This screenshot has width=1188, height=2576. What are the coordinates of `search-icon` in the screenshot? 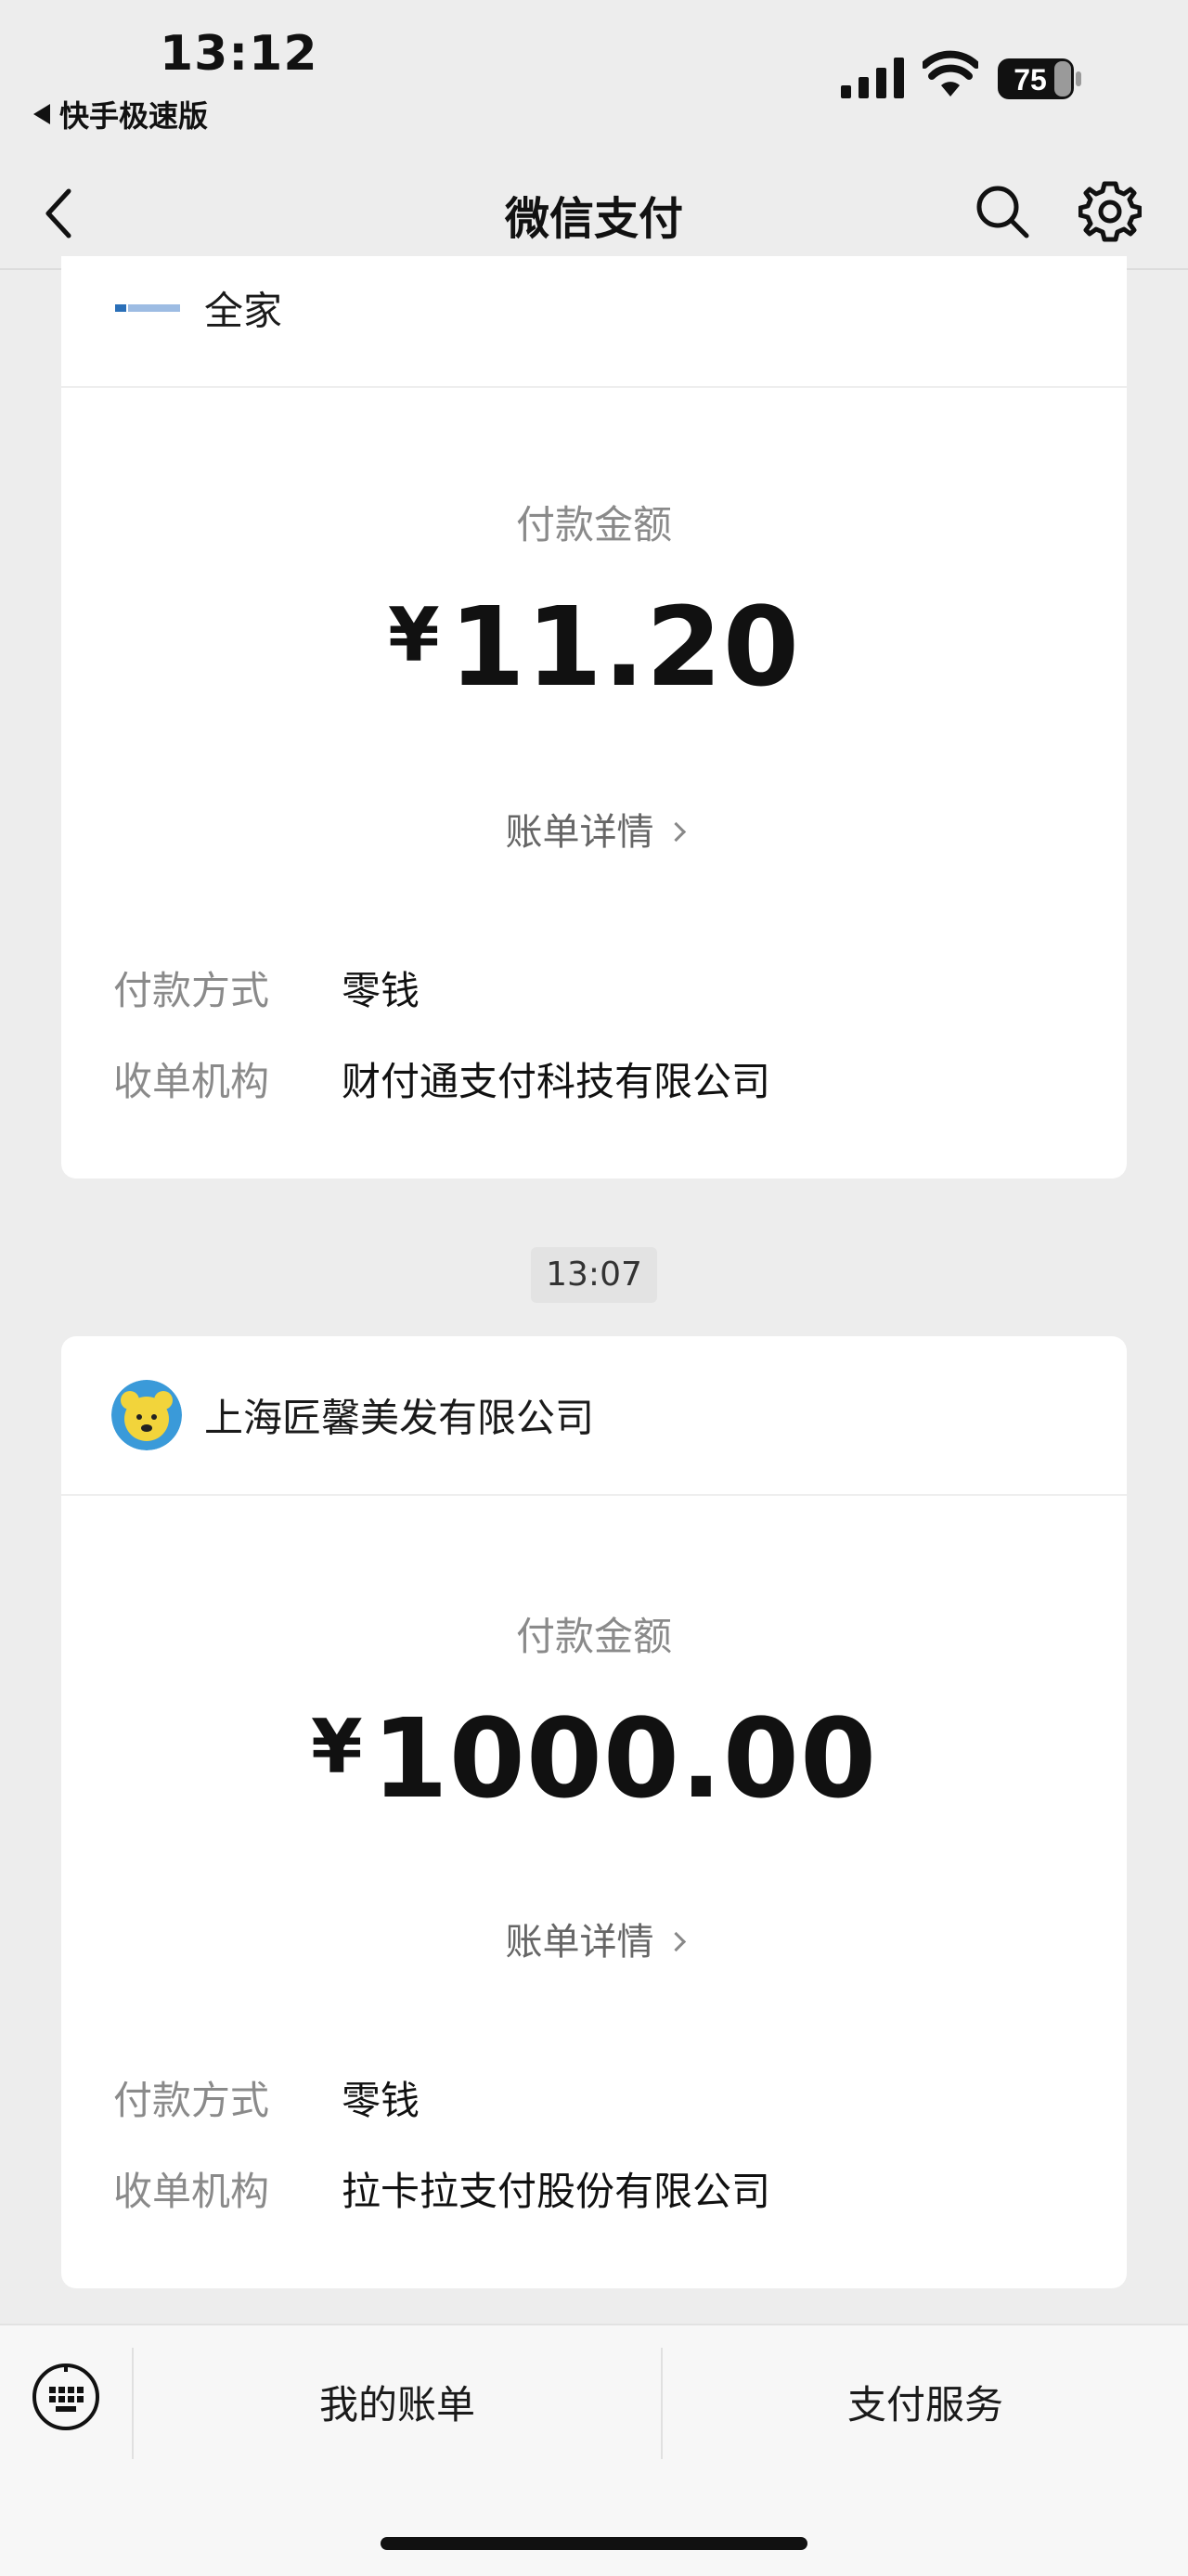 It's located at (1002, 211).